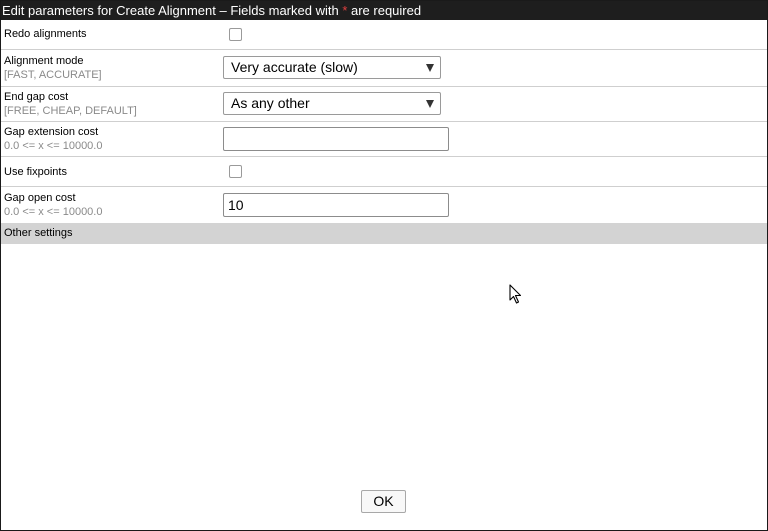 This screenshot has height=531, width=768. Describe the element at coordinates (70, 111) in the screenshot. I see `end-gap-cost-hint: [FREE, CHEAP, DEFAULT]` at that location.